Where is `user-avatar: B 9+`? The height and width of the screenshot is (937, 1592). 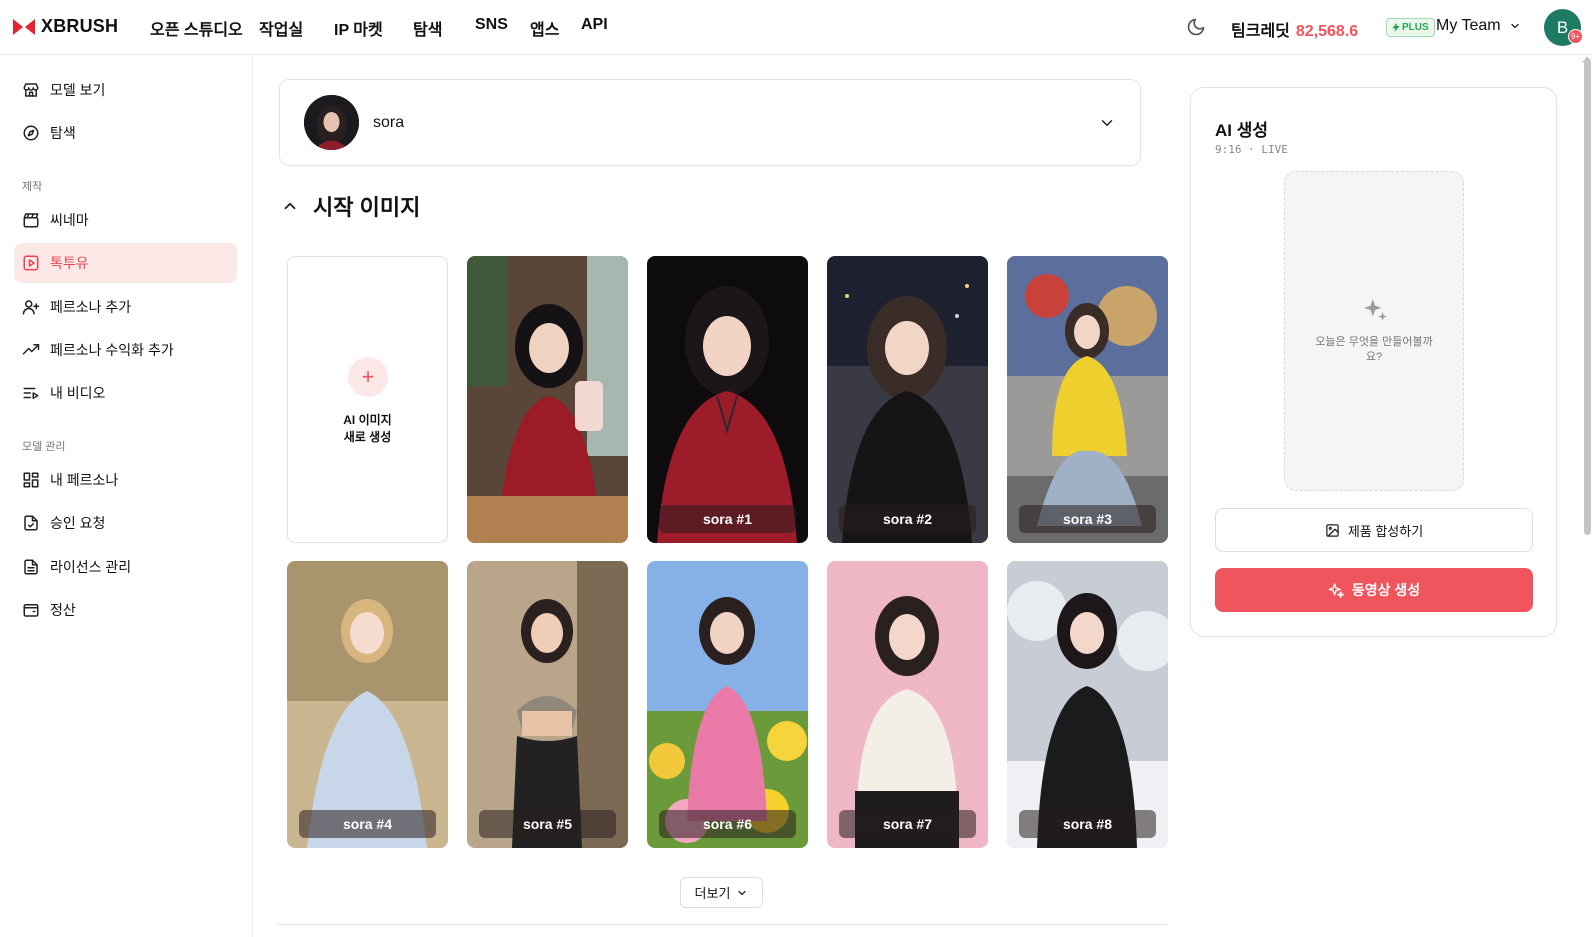
user-avatar: B 9+ is located at coordinates (1563, 27).